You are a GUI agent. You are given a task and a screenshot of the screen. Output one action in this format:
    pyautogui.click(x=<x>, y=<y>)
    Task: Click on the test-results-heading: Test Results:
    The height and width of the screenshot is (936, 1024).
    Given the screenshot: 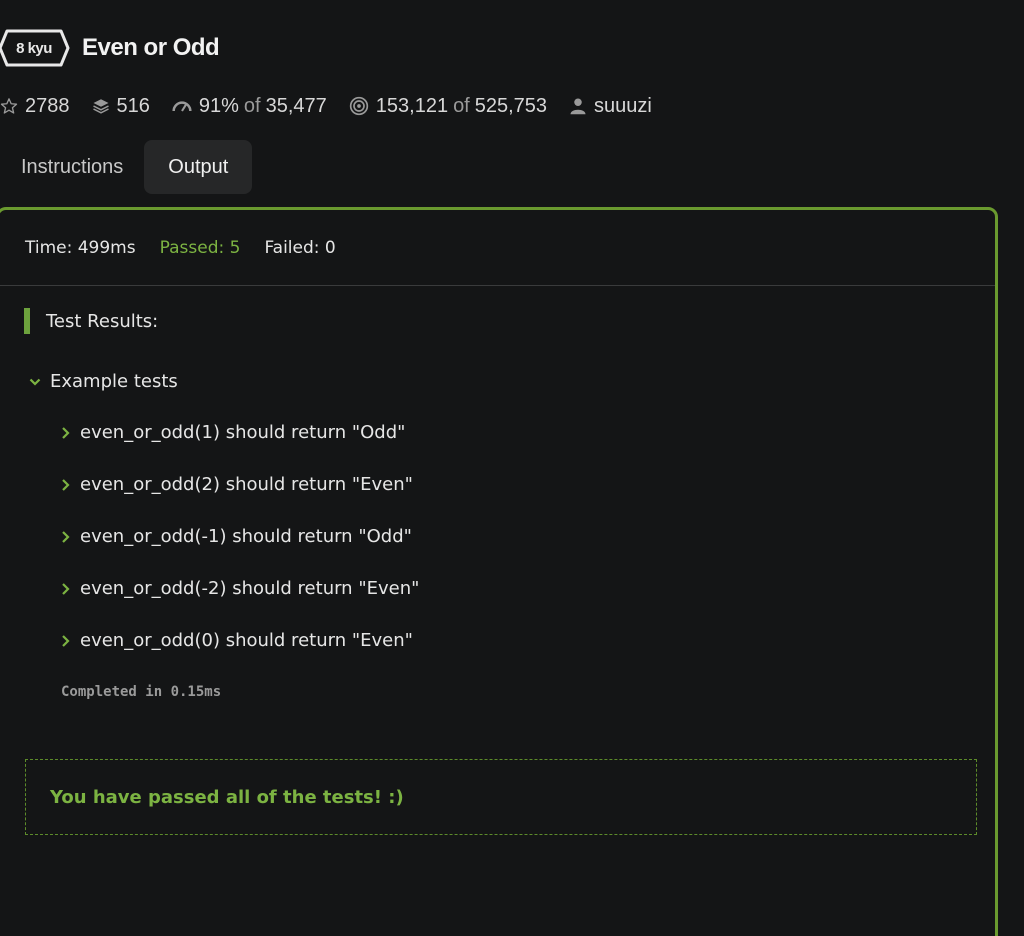 What is the action you would take?
    pyautogui.click(x=91, y=321)
    